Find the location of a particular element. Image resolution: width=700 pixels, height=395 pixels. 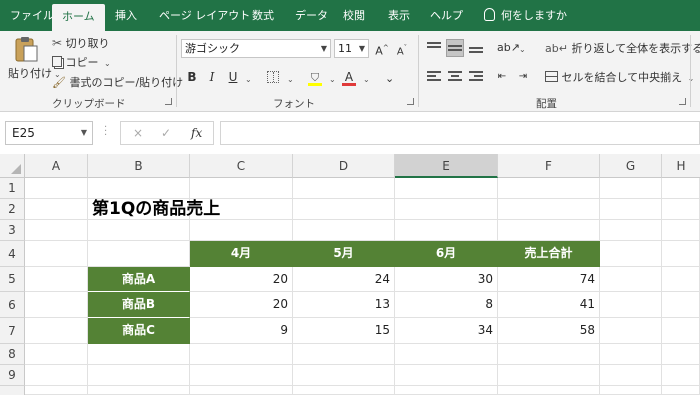

product-c-april: 9 is located at coordinates (241, 331).